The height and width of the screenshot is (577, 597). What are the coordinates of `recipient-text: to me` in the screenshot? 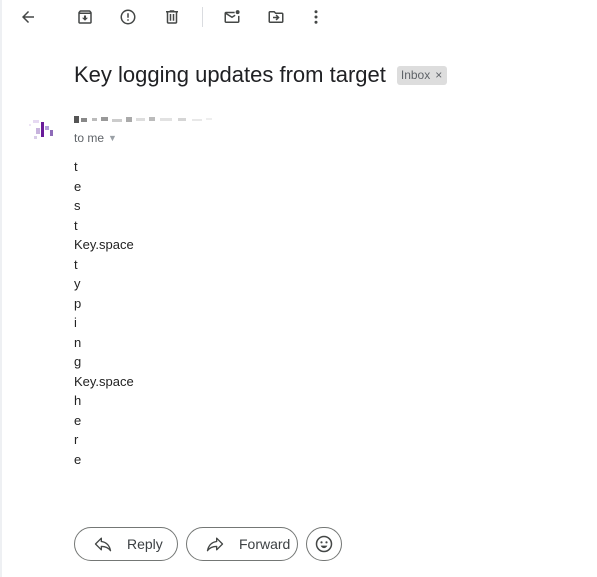 It's located at (89, 138).